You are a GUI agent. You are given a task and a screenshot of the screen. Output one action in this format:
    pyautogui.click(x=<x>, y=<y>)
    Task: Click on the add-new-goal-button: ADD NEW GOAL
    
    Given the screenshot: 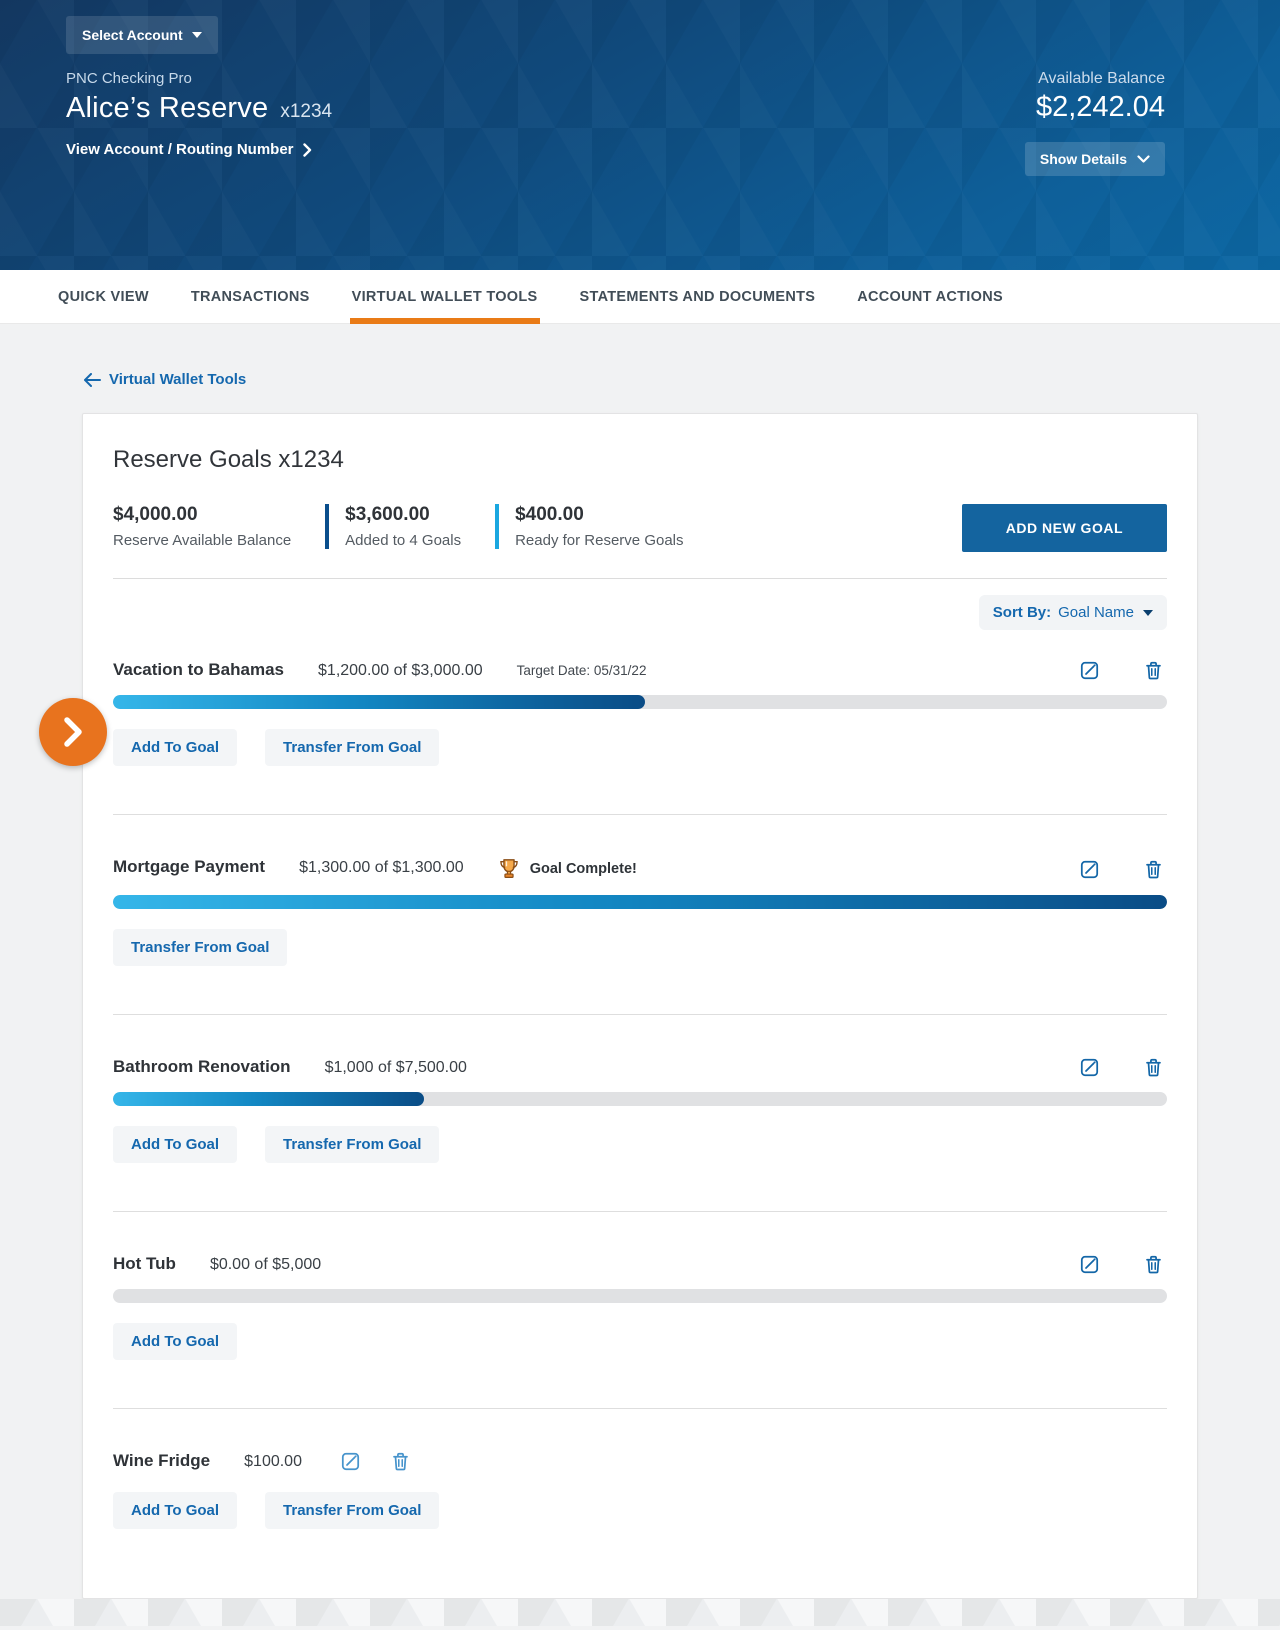 What is the action you would take?
    pyautogui.click(x=1064, y=528)
    